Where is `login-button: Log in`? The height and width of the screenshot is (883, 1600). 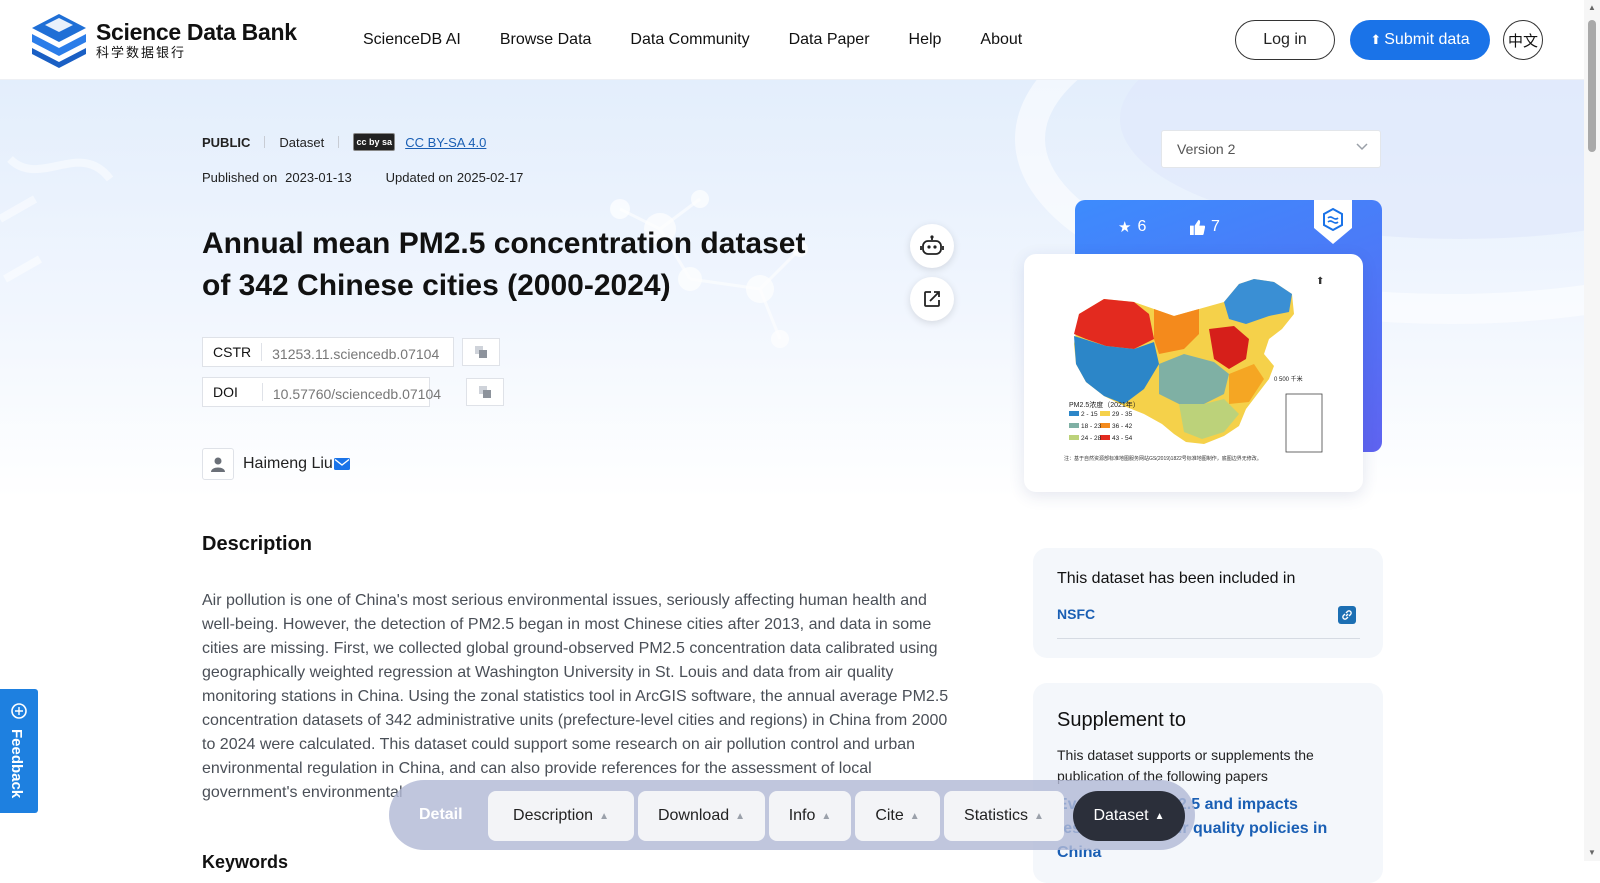
login-button: Log in is located at coordinates (1285, 40).